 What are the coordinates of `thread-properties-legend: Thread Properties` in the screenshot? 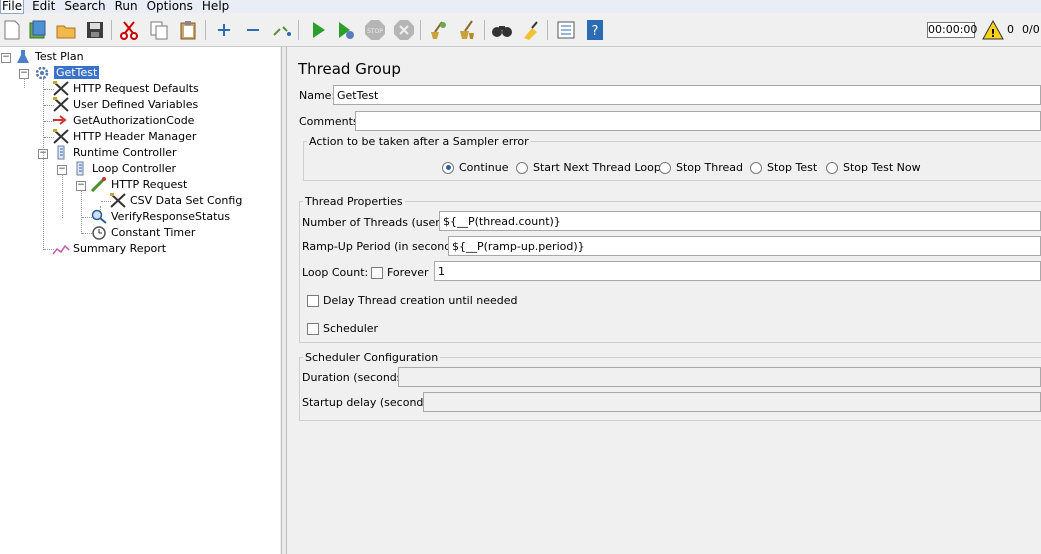 It's located at (354, 201).